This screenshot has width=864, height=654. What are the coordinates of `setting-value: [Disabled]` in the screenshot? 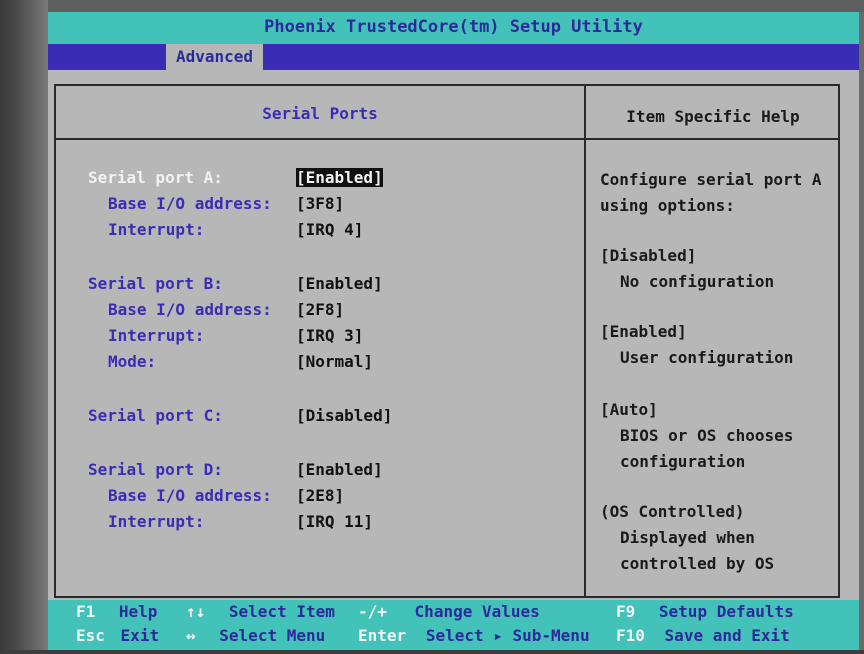 It's located at (344, 416).